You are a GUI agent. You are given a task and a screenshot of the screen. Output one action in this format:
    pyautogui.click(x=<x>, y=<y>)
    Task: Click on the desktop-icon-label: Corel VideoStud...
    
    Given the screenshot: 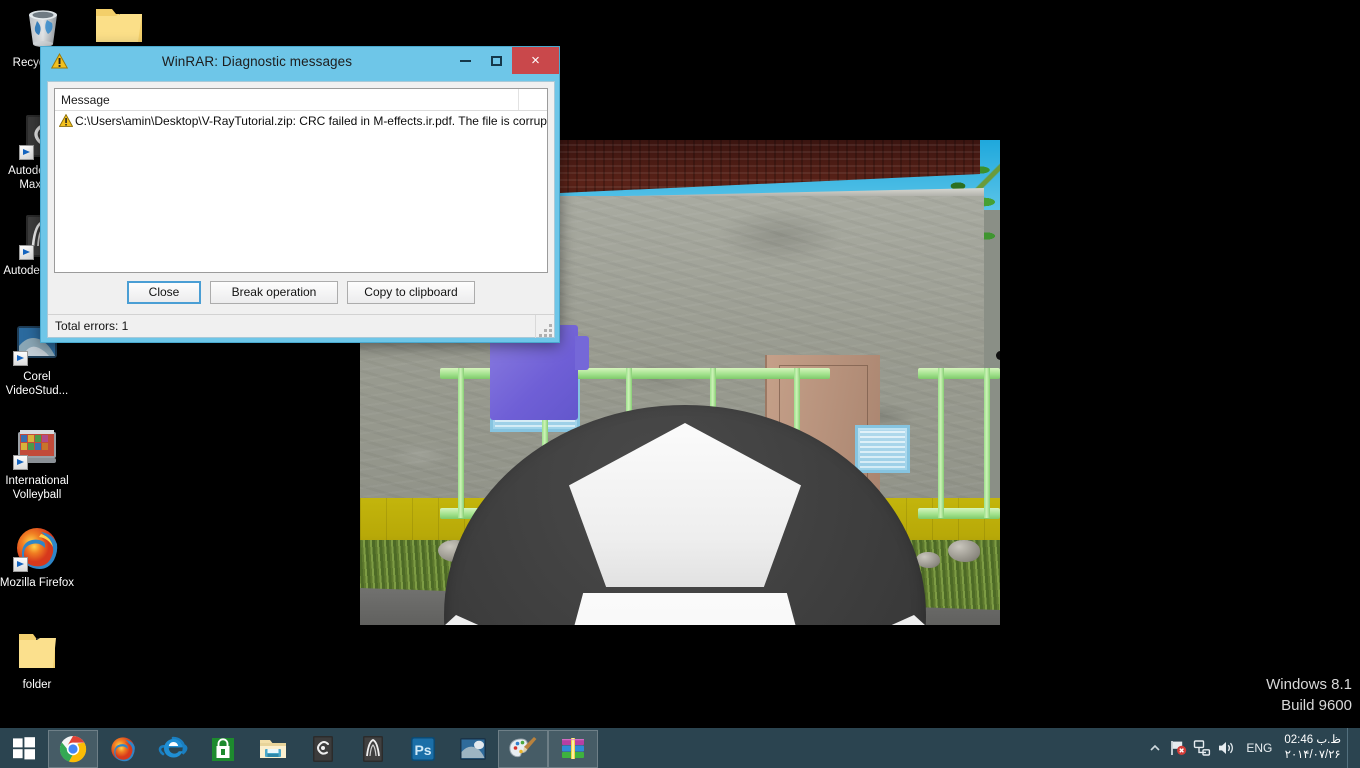 What is the action you would take?
    pyautogui.click(x=37, y=384)
    